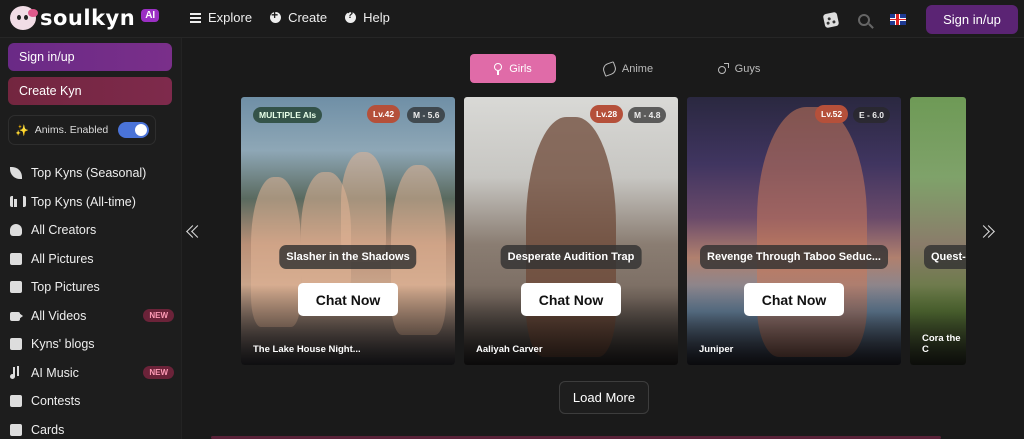  I want to click on rating-badge: M - 5.6, so click(426, 115).